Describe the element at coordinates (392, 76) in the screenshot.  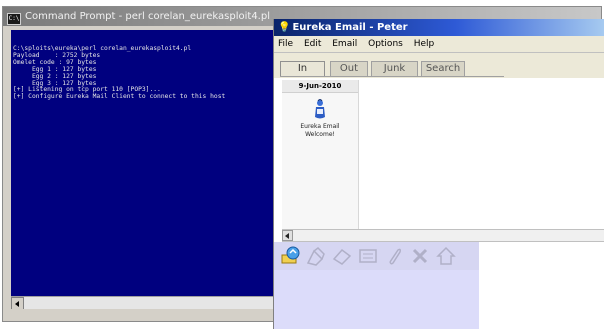
I see `tab-divider` at that location.